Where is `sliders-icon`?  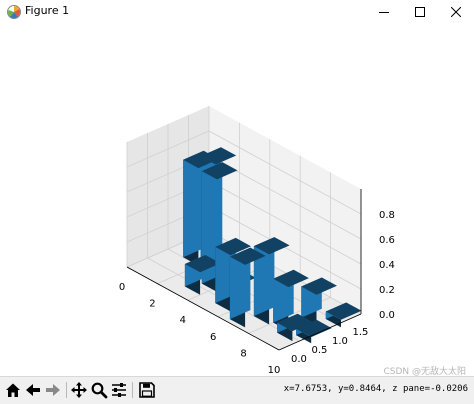 sliders-icon is located at coordinates (119, 390).